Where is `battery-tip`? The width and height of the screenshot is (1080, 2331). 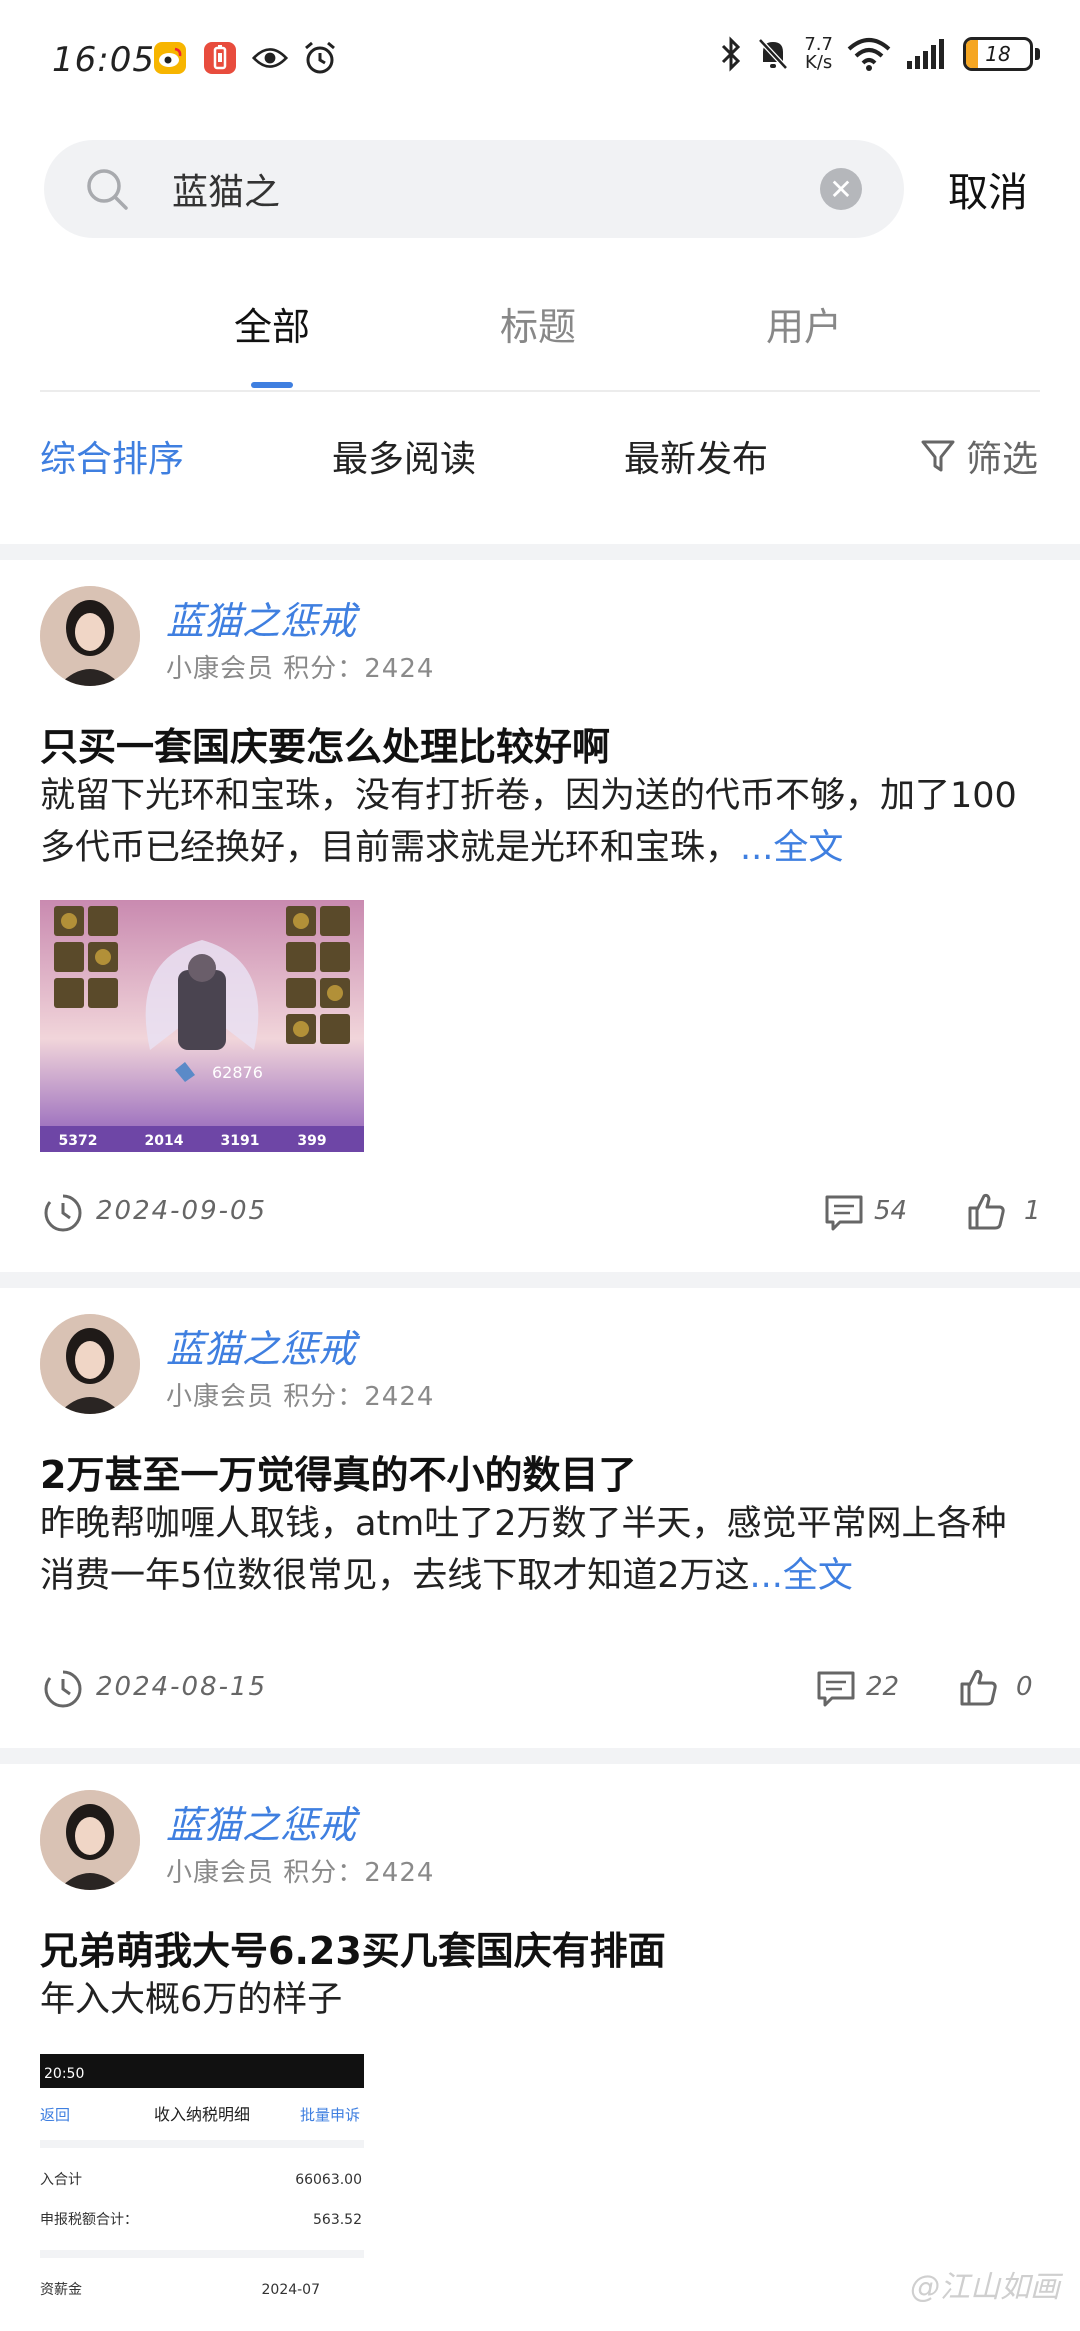 battery-tip is located at coordinates (1037, 54).